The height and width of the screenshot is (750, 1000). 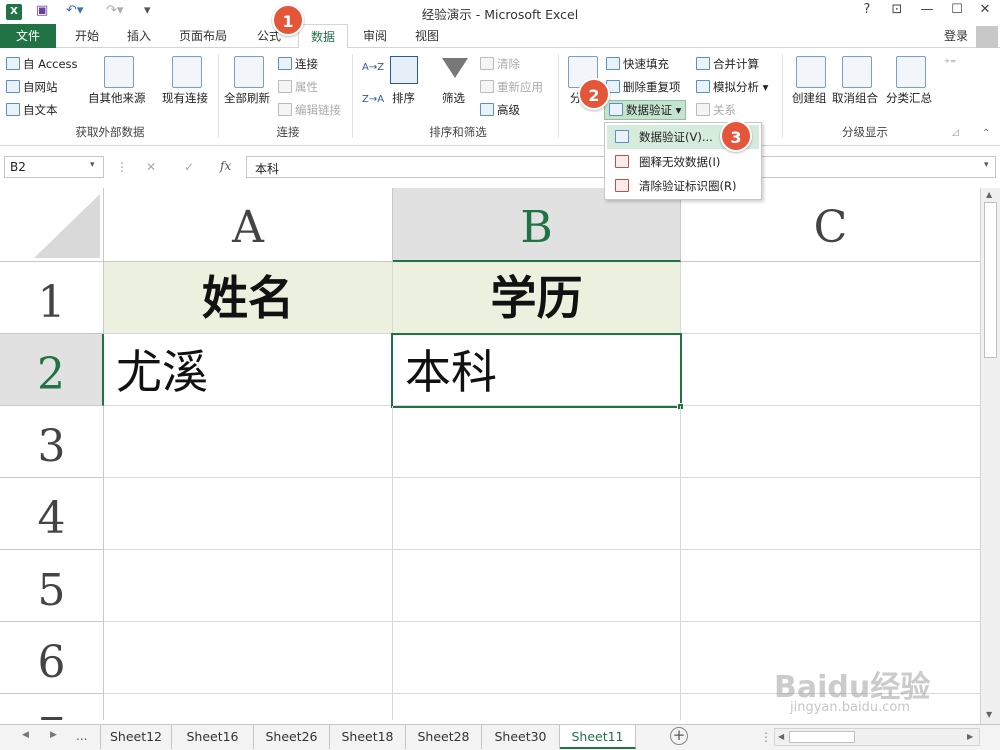 What do you see at coordinates (298, 64) in the screenshot?
I see `connections-button: 连接` at bounding box center [298, 64].